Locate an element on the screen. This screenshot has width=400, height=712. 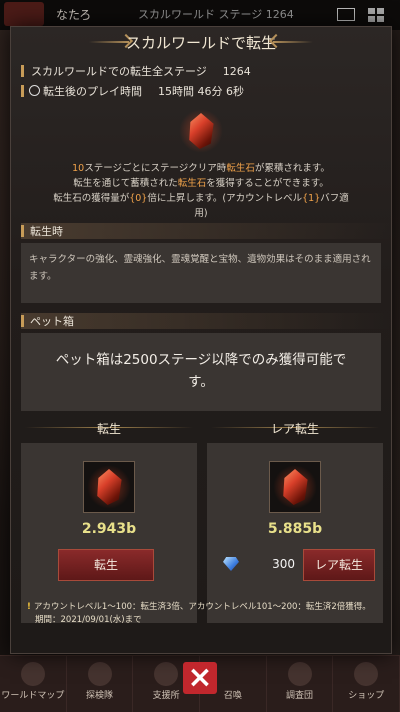
nav-label: 調査団 is located at coordinates (300, 696).